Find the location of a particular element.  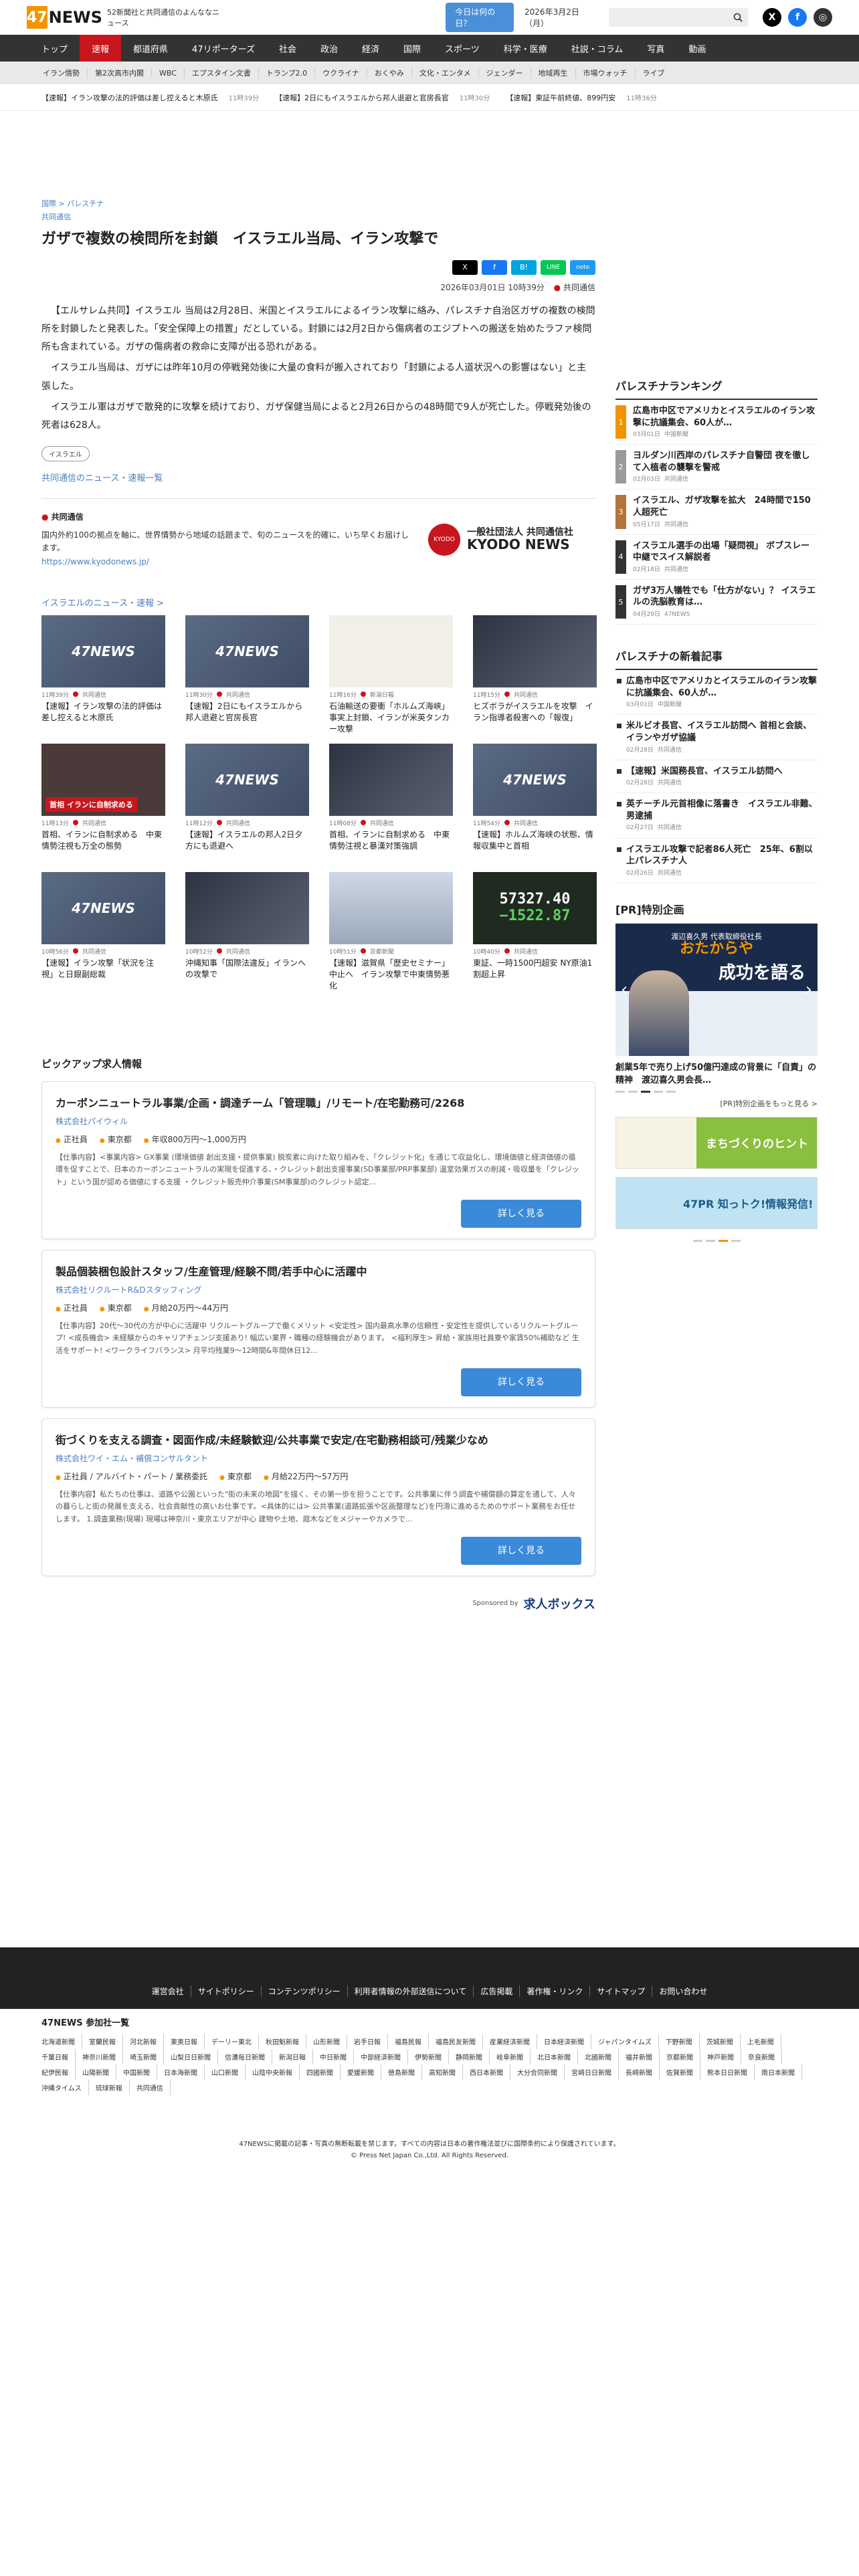

paper-link: 北日本新聞 is located at coordinates (557, 2056).